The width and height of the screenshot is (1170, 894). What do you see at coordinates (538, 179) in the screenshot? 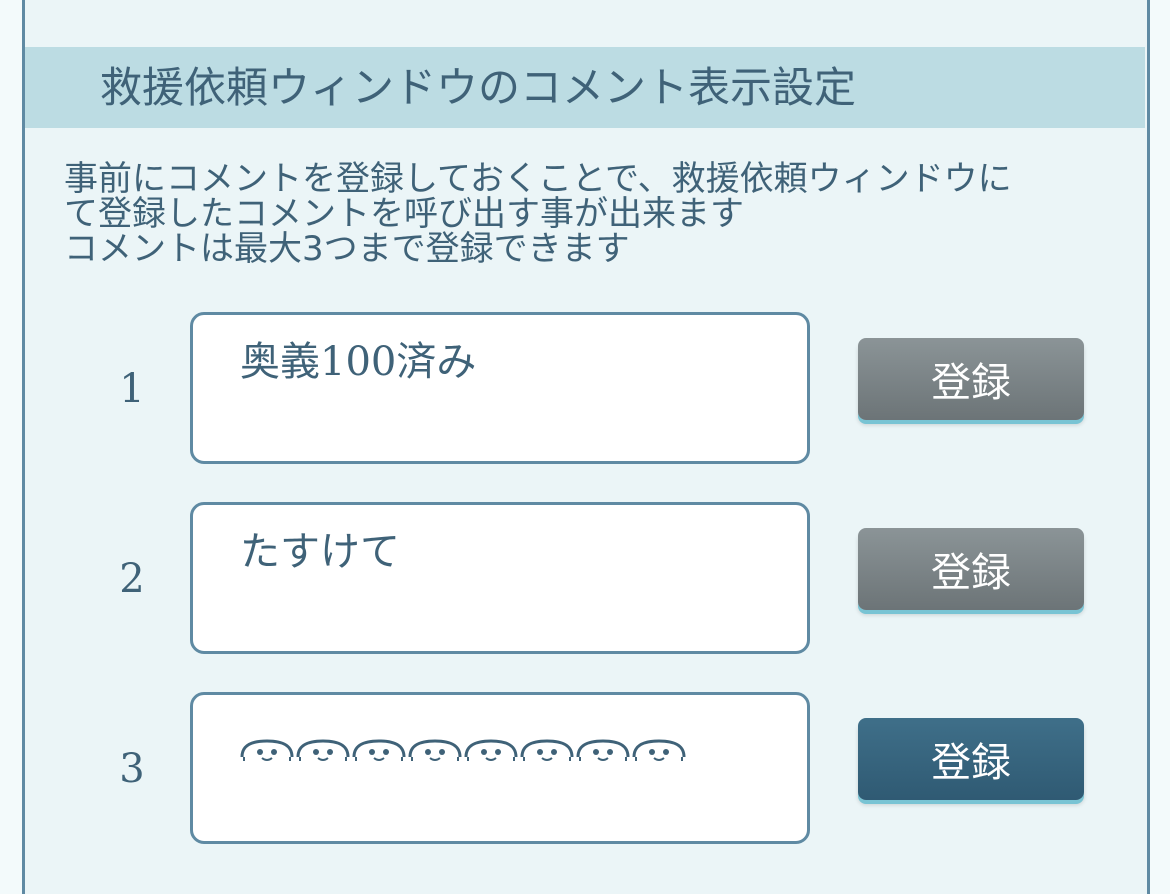
I see `description-line-1: 事前にコメントを登録しておくことで、救援依頼ウィンドウに` at bounding box center [538, 179].